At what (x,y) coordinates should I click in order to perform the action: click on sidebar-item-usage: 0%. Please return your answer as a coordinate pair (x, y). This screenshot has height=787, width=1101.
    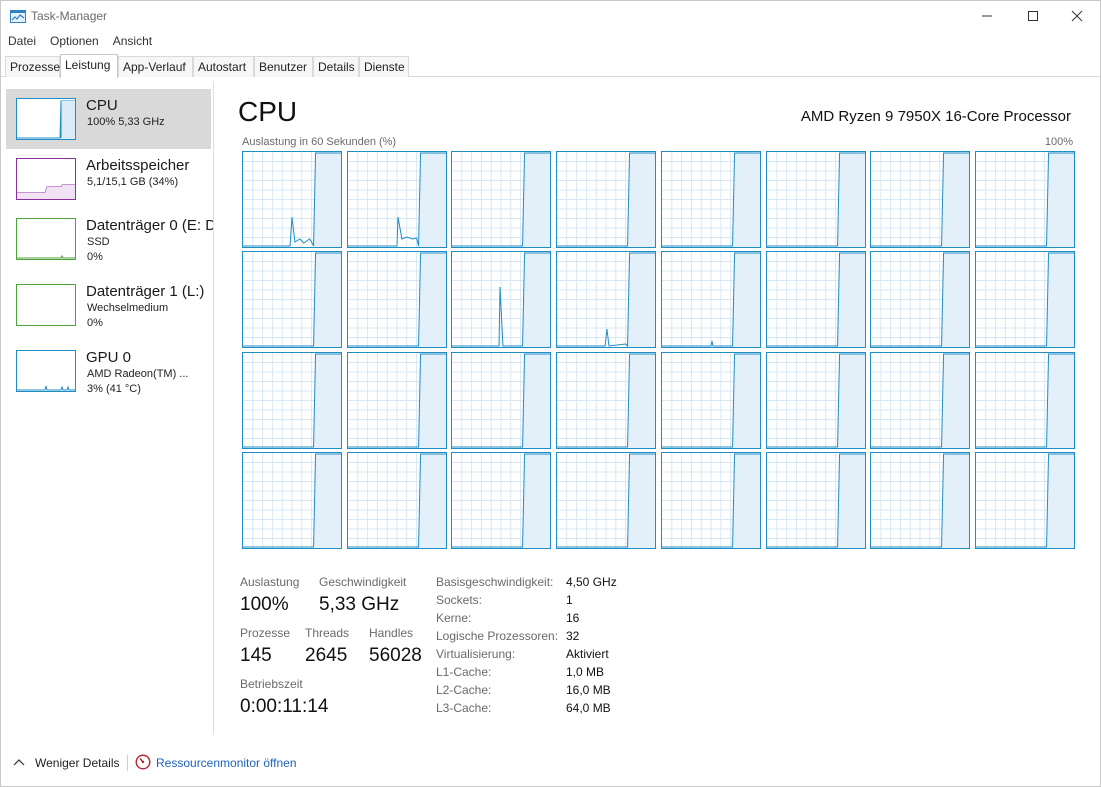
    Looking at the image, I should click on (95, 323).